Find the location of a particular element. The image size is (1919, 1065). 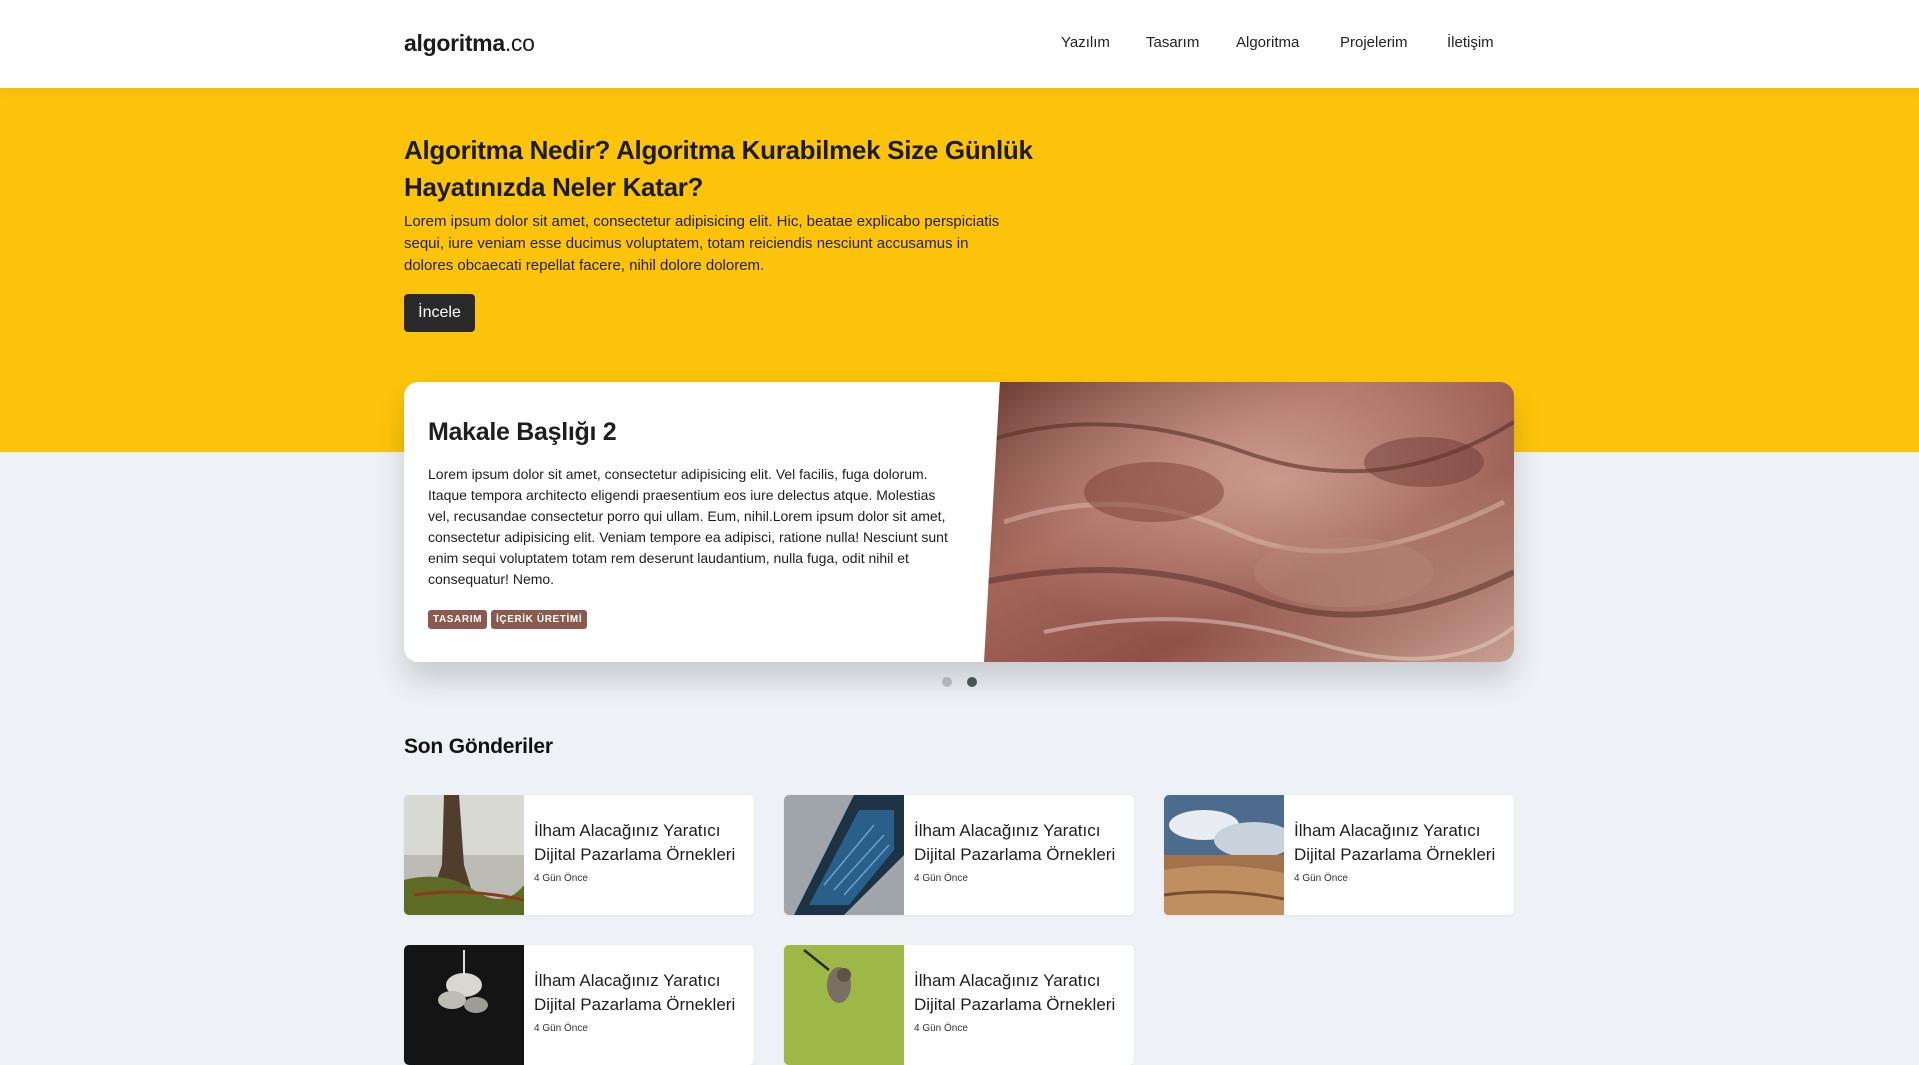

featured-article-image is located at coordinates (1249, 522).